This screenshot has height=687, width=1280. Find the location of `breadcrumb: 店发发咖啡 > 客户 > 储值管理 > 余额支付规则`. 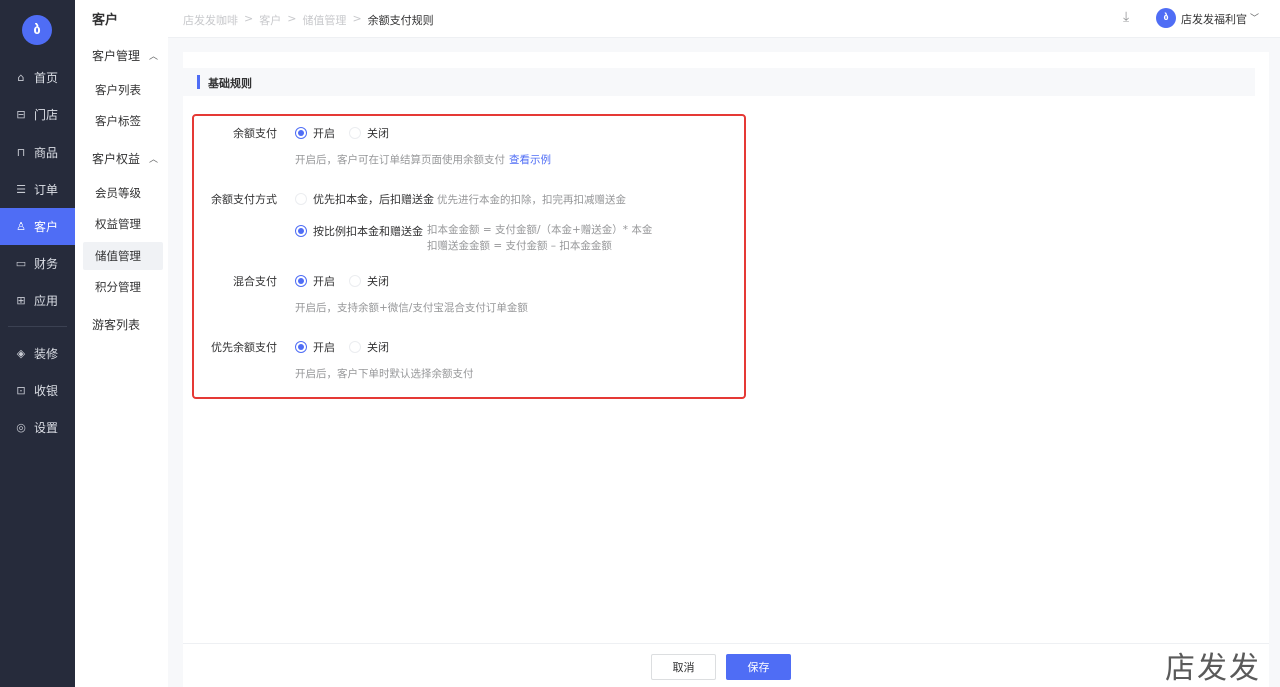

breadcrumb: 店发发咖啡 > 客户 > 储值管理 > 余额支付规则 is located at coordinates (311, 20).